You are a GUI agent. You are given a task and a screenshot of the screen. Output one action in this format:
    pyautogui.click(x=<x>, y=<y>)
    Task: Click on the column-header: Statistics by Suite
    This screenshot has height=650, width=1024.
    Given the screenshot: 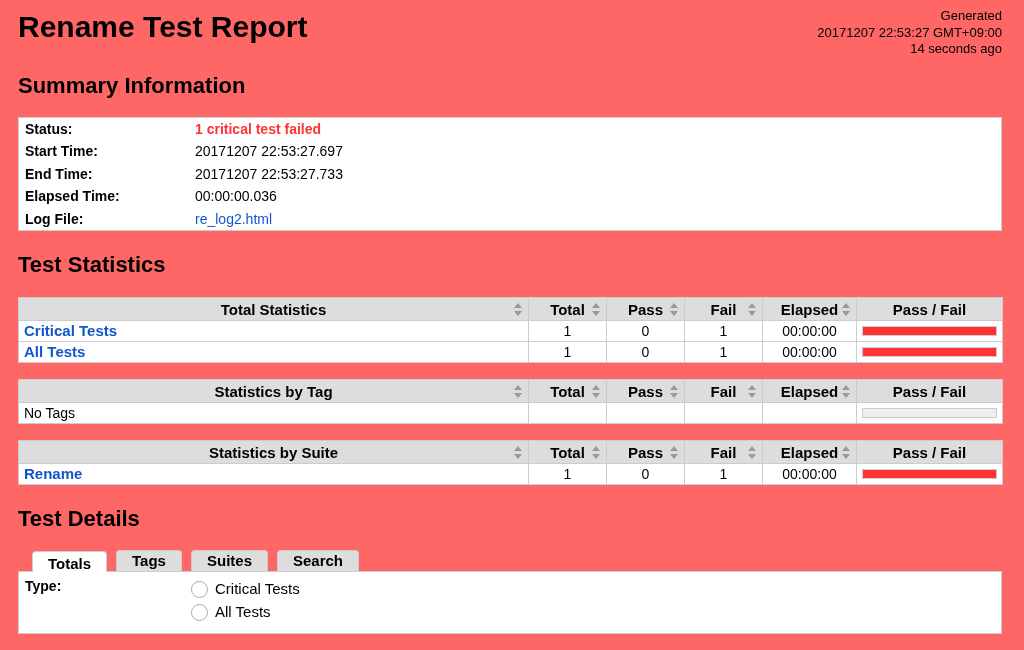 What is the action you would take?
    pyautogui.click(x=273, y=452)
    